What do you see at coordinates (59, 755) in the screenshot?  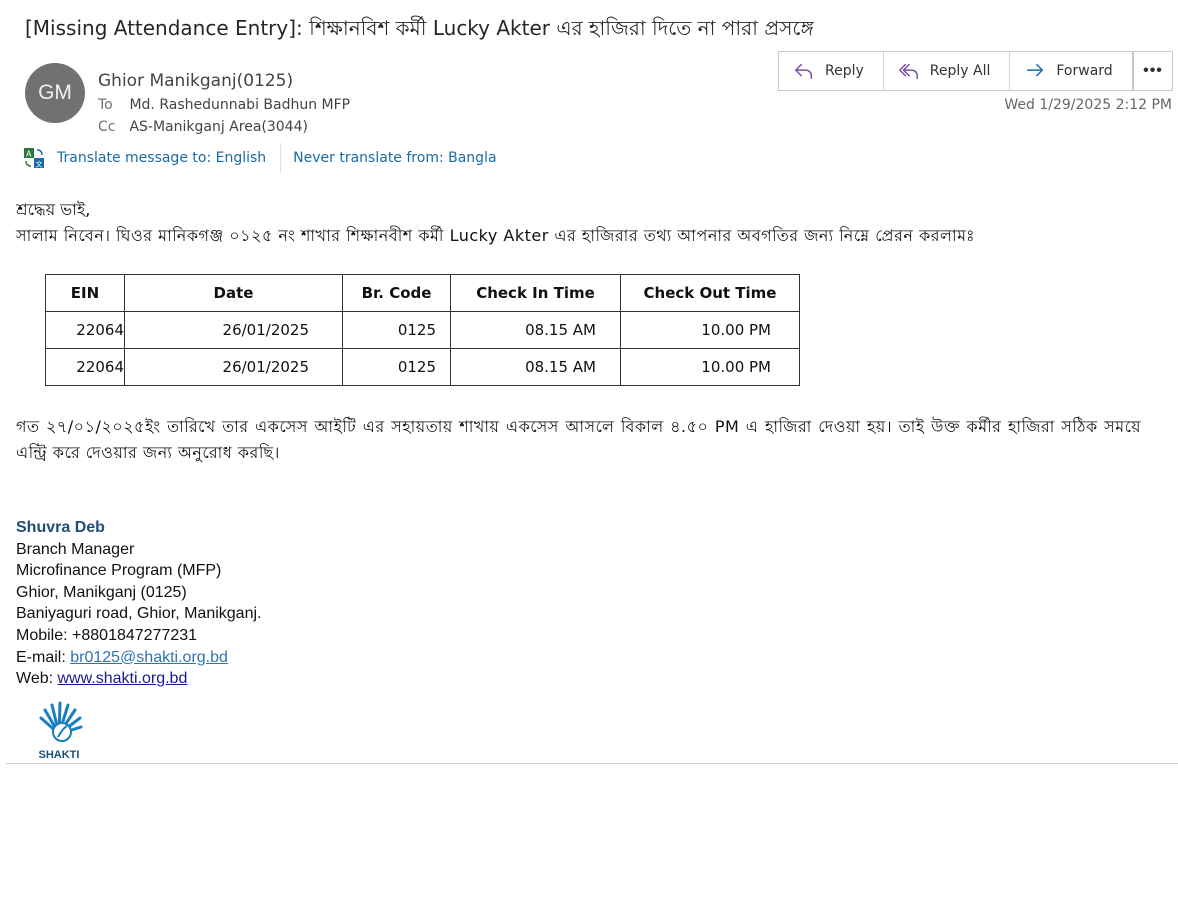 I see `logo-text: SHAKTI` at bounding box center [59, 755].